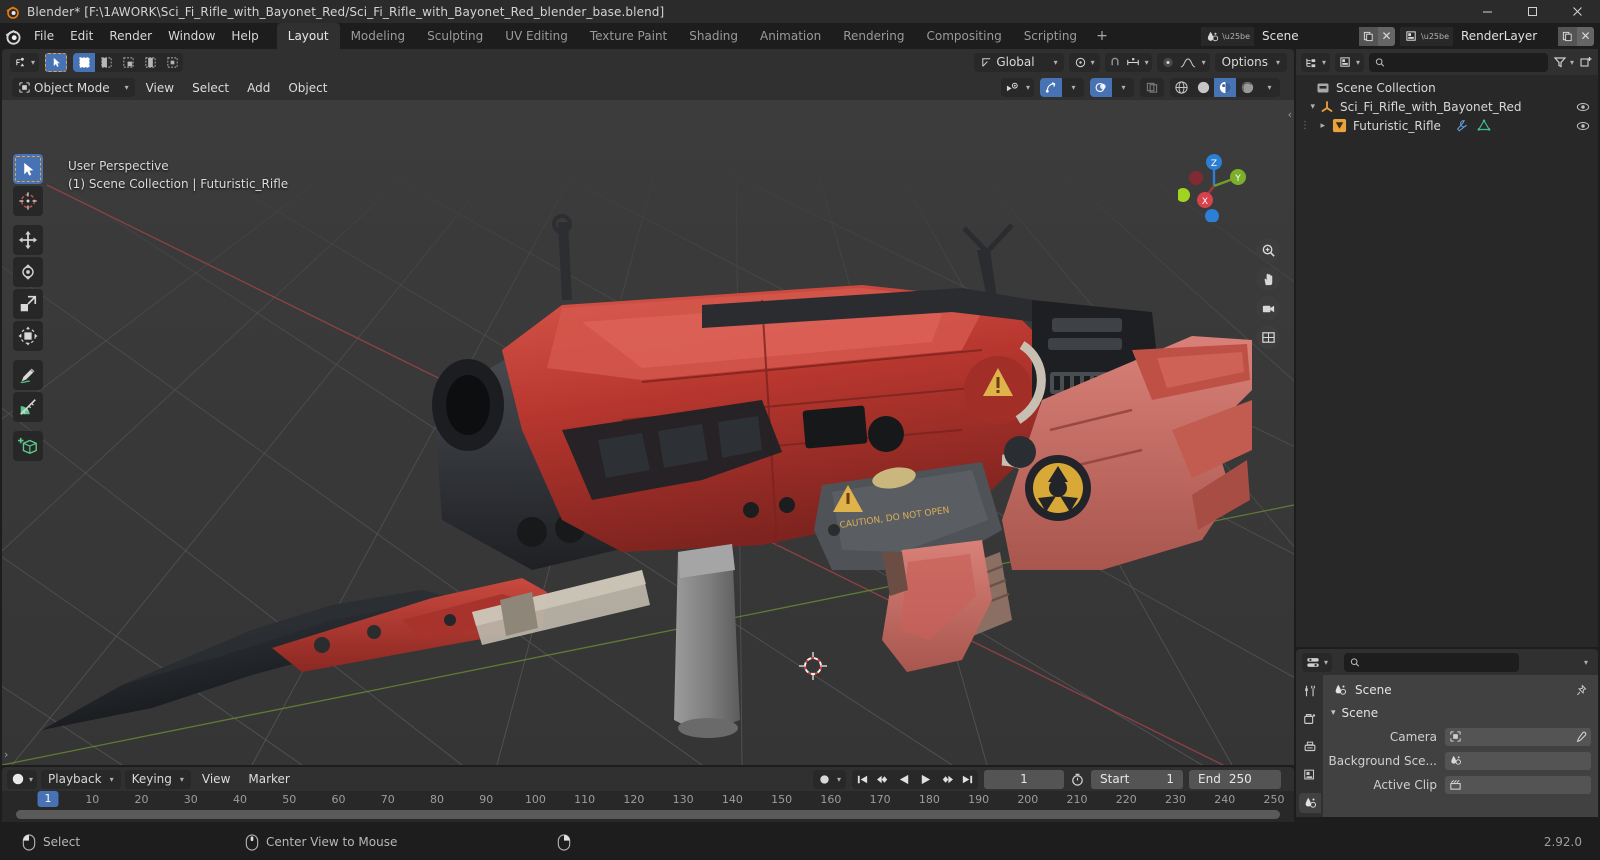 The width and height of the screenshot is (1600, 860). What do you see at coordinates (1447, 87) in the screenshot?
I see `outliner-item-scene-collection: Scene Collection` at bounding box center [1447, 87].